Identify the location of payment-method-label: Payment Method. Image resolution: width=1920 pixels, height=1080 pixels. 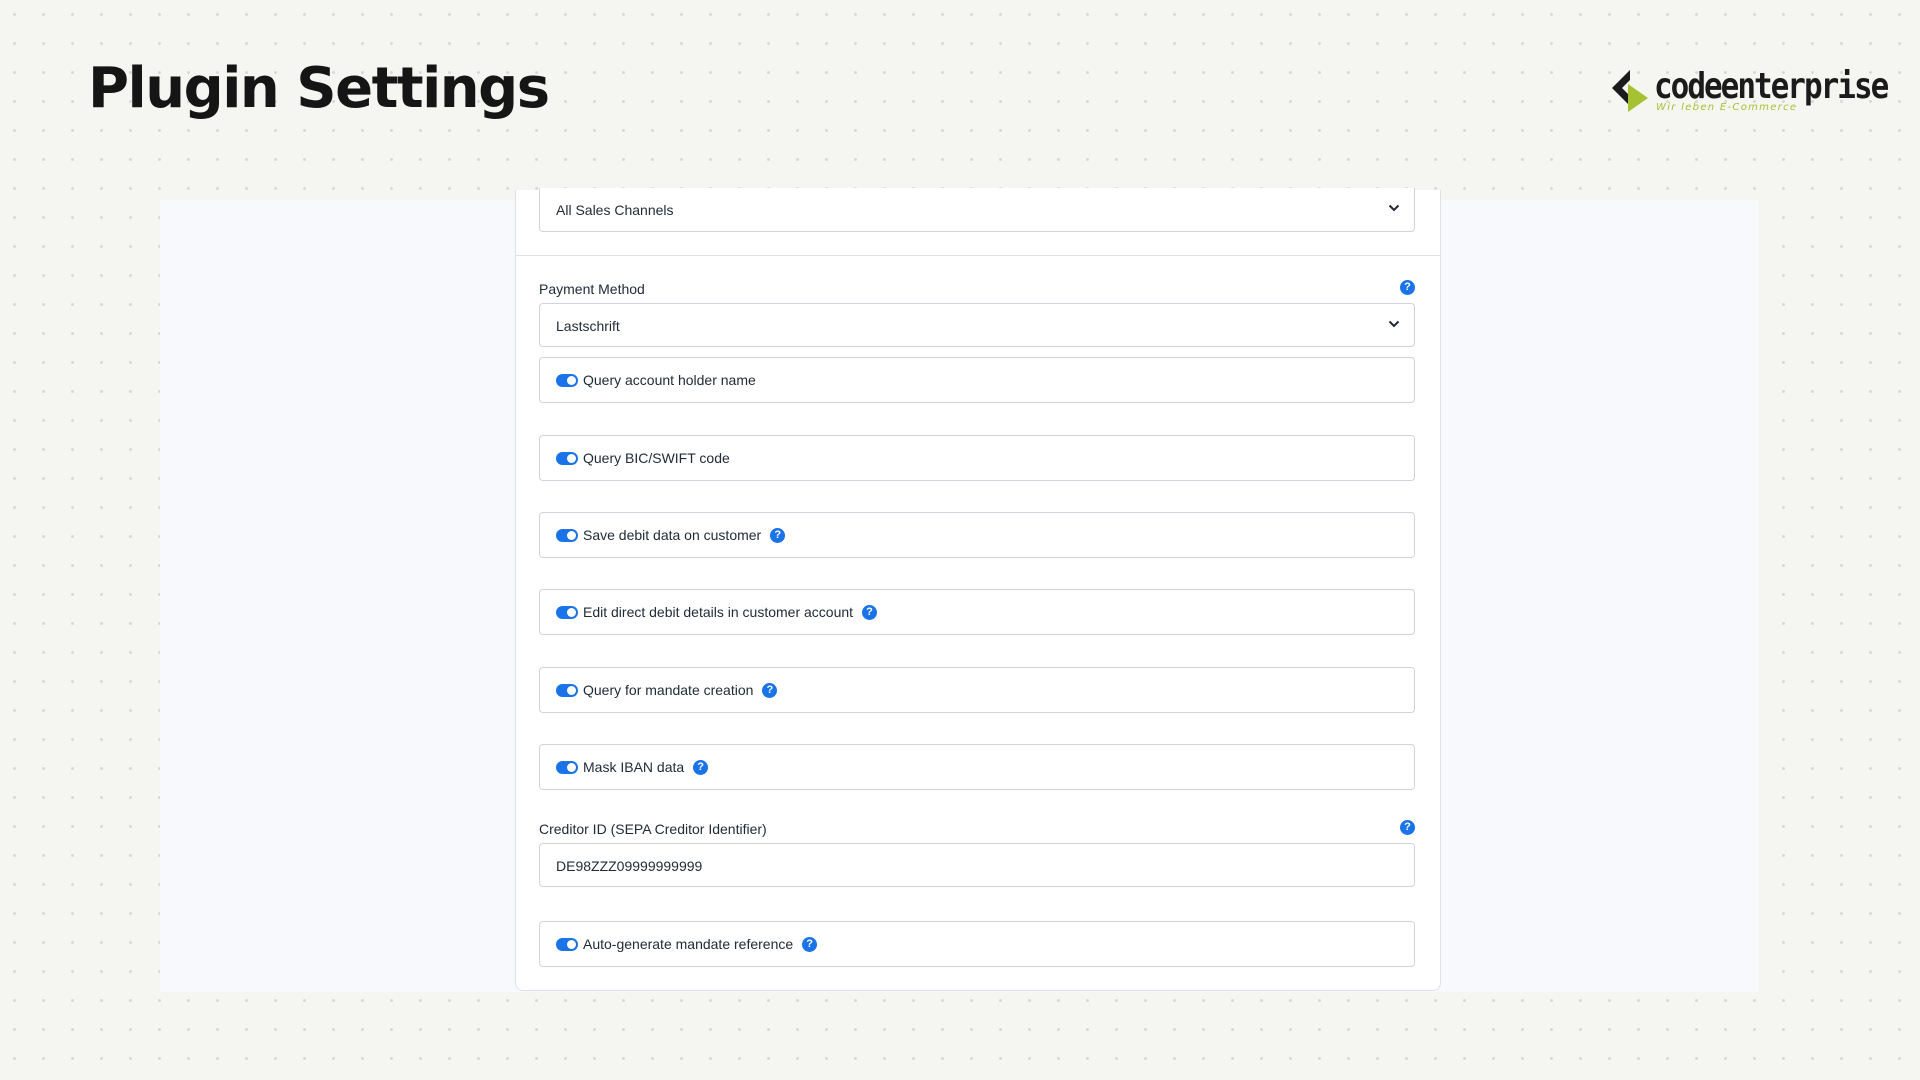
(592, 289).